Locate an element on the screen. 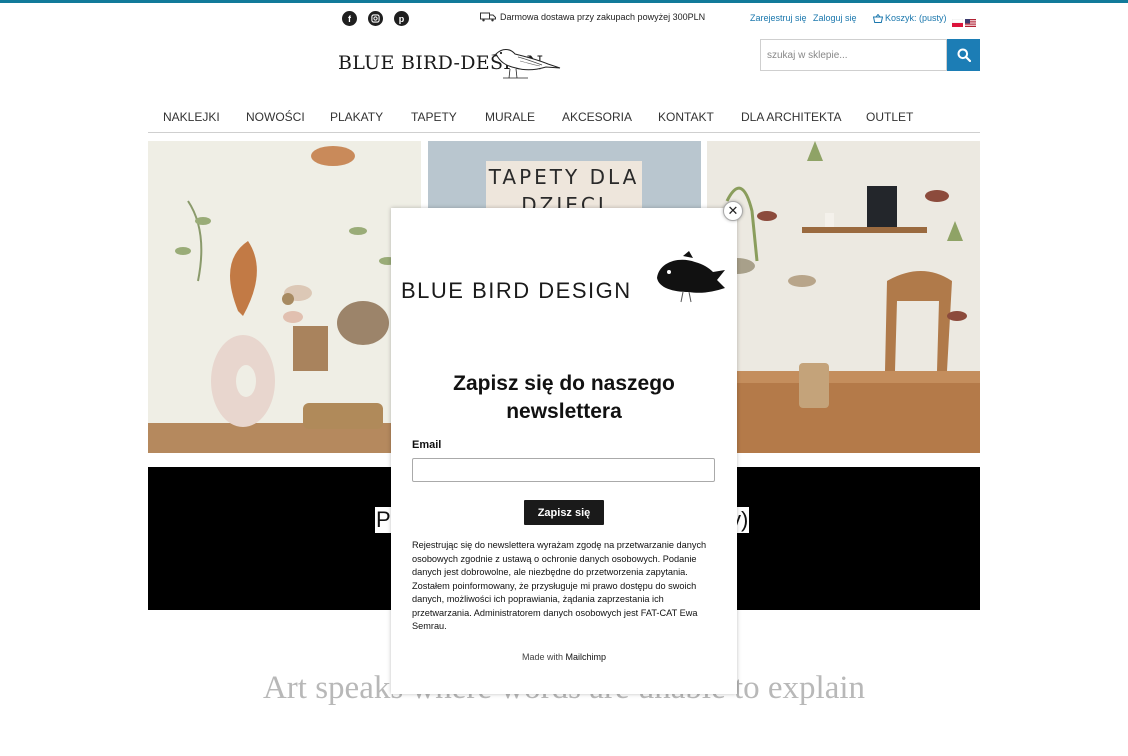 The image size is (1128, 756). made-with-prefix: Made with is located at coordinates (542, 657).